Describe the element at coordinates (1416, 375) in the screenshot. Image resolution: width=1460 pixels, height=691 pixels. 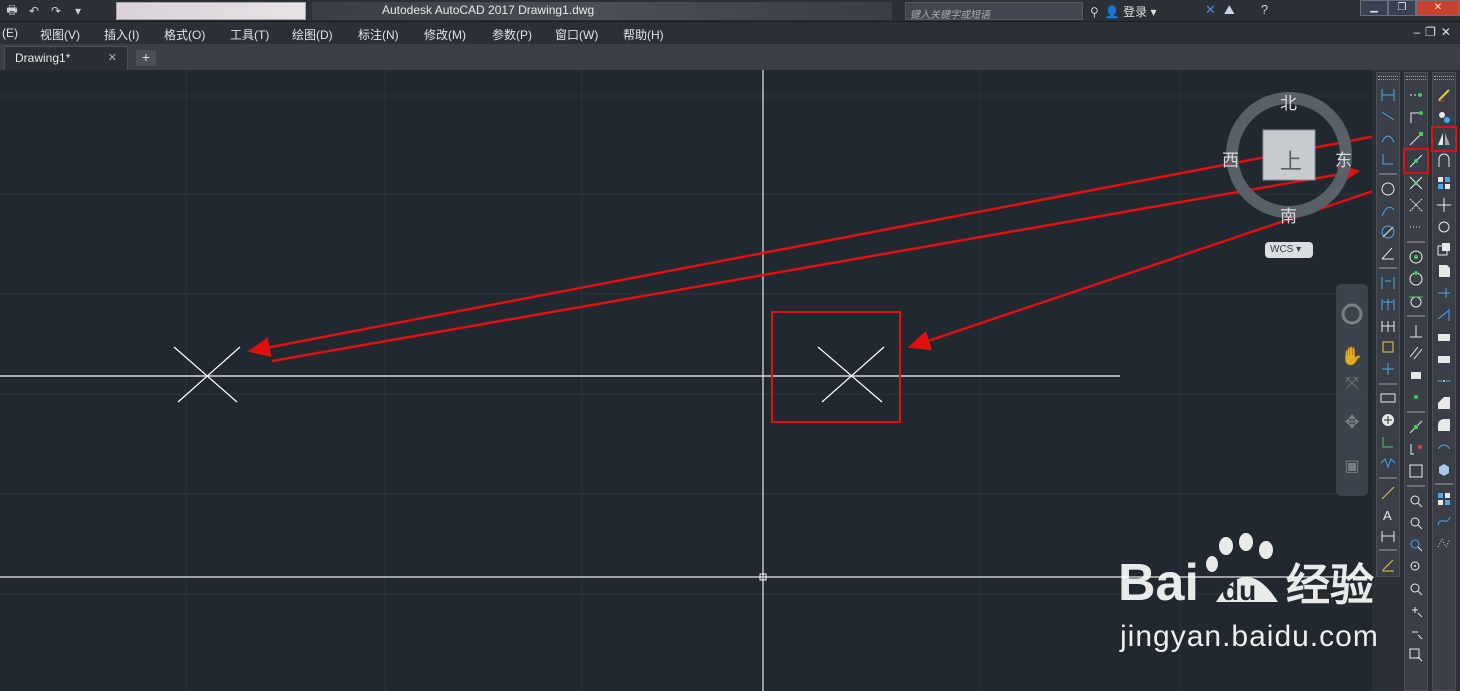
I see `snap-insert-icon` at that location.